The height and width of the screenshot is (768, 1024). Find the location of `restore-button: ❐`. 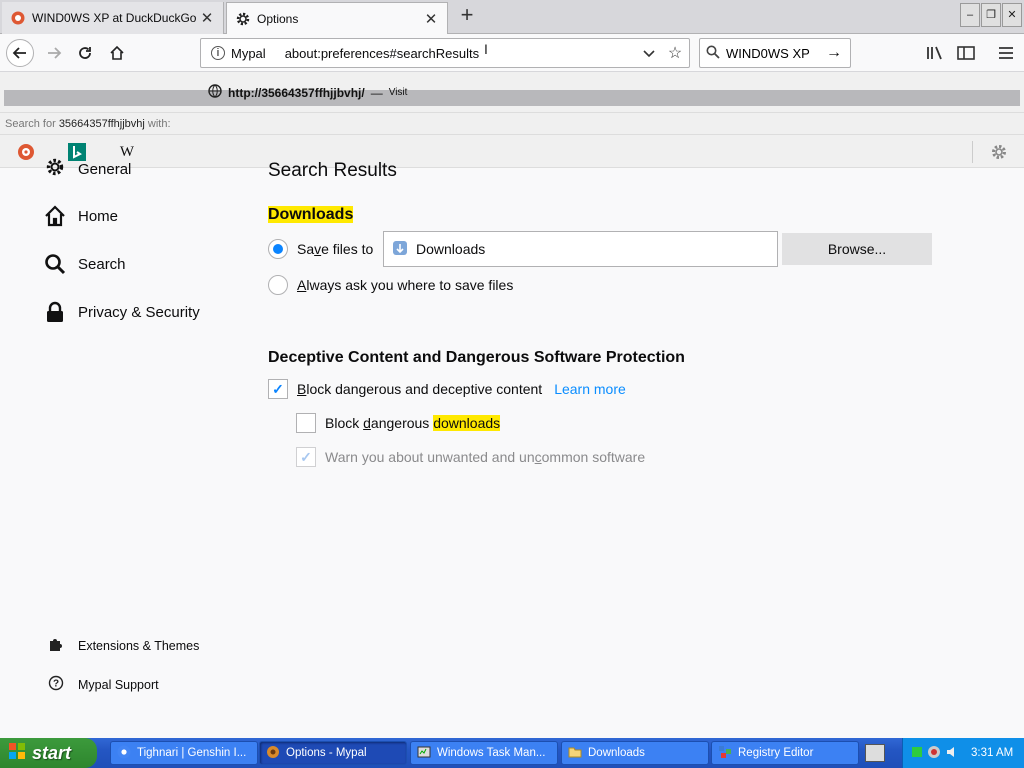

restore-button: ❐ is located at coordinates (991, 15).